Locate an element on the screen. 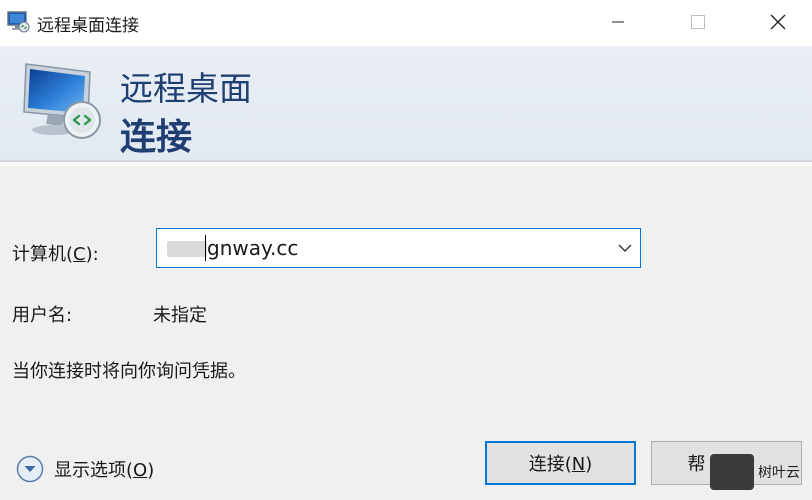 This screenshot has height=500, width=812. computer-label: 计算机(C): is located at coordinates (55, 254).